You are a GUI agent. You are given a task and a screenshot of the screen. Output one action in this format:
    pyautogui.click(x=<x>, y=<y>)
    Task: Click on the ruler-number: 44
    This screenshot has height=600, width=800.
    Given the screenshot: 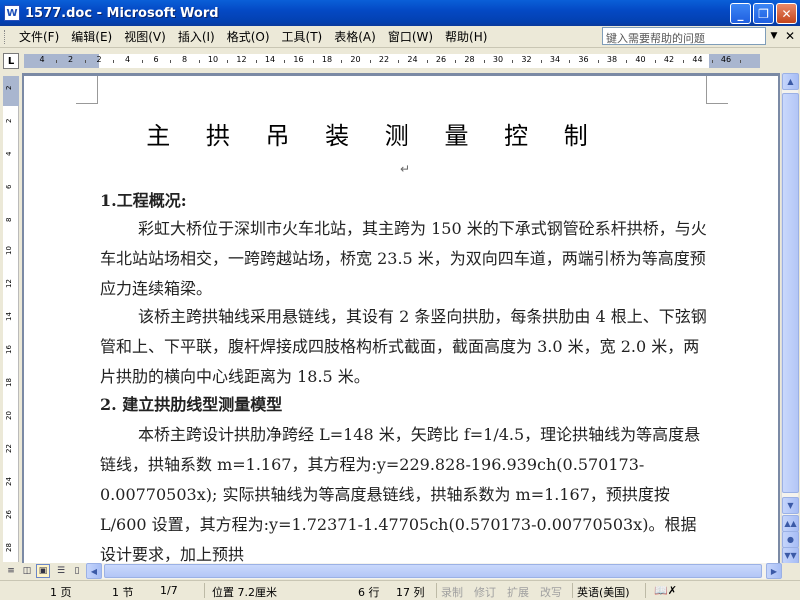 What is the action you would take?
    pyautogui.click(x=697, y=59)
    